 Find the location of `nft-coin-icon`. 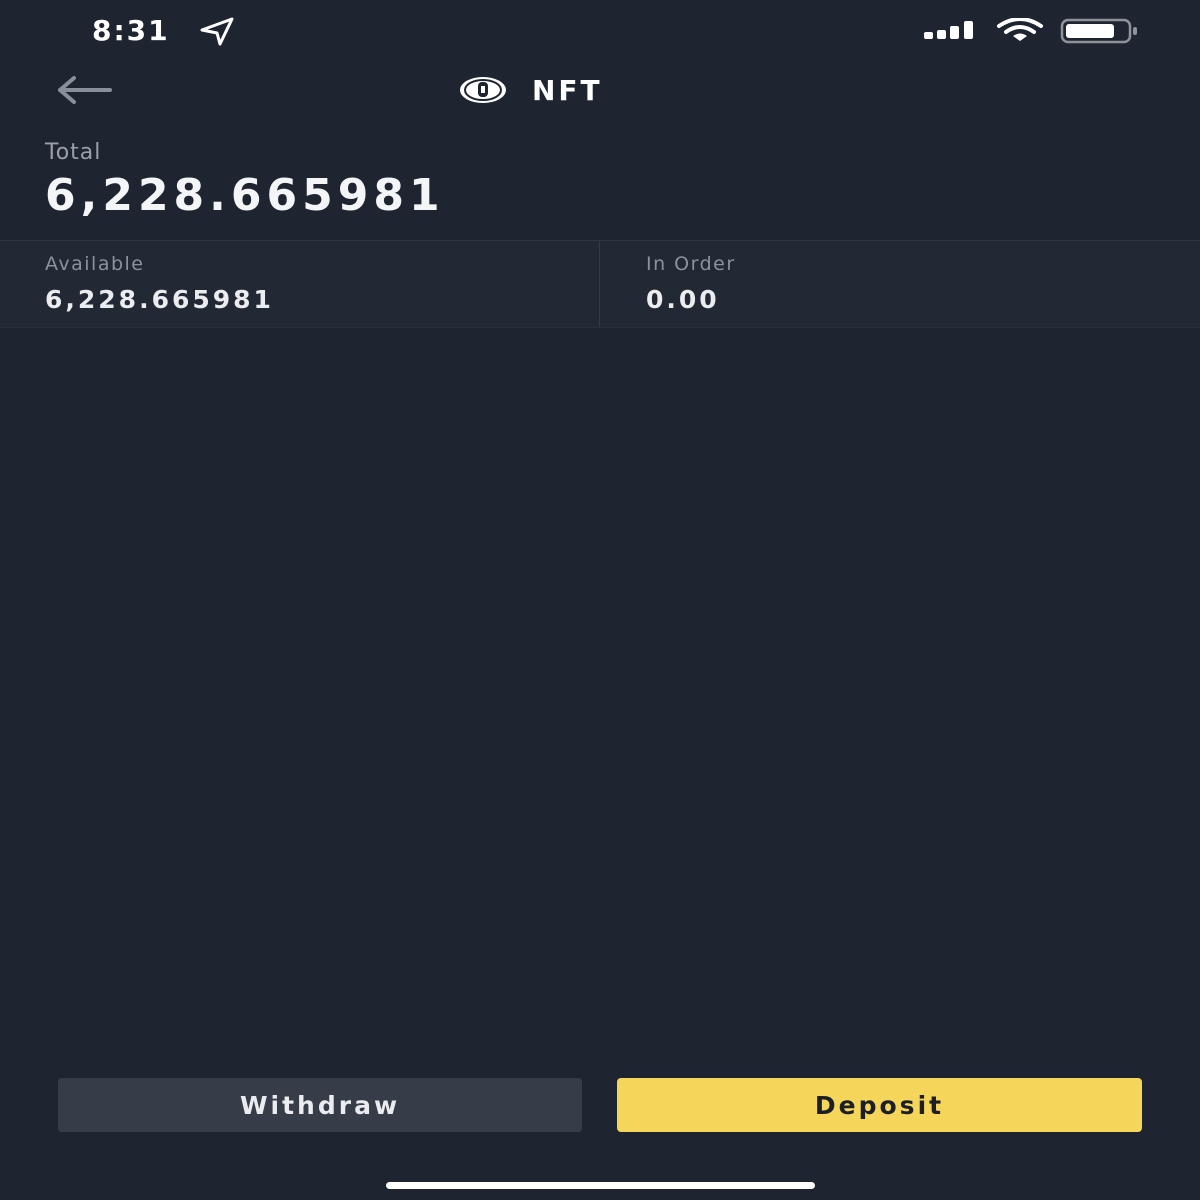

nft-coin-icon is located at coordinates (483, 90).